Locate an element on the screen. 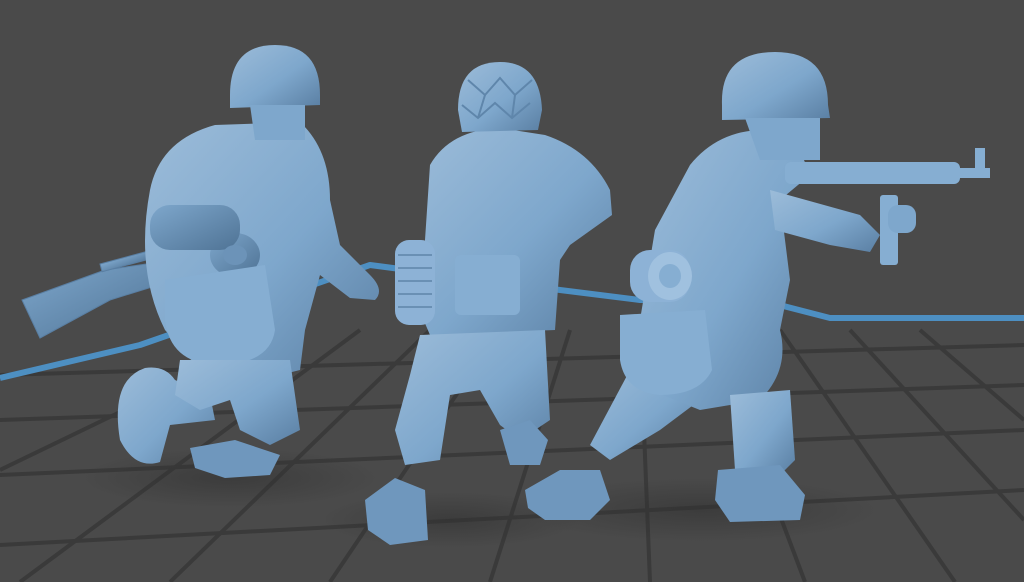 The height and width of the screenshot is (582, 1024). ammo-pouch is located at coordinates (487, 285).